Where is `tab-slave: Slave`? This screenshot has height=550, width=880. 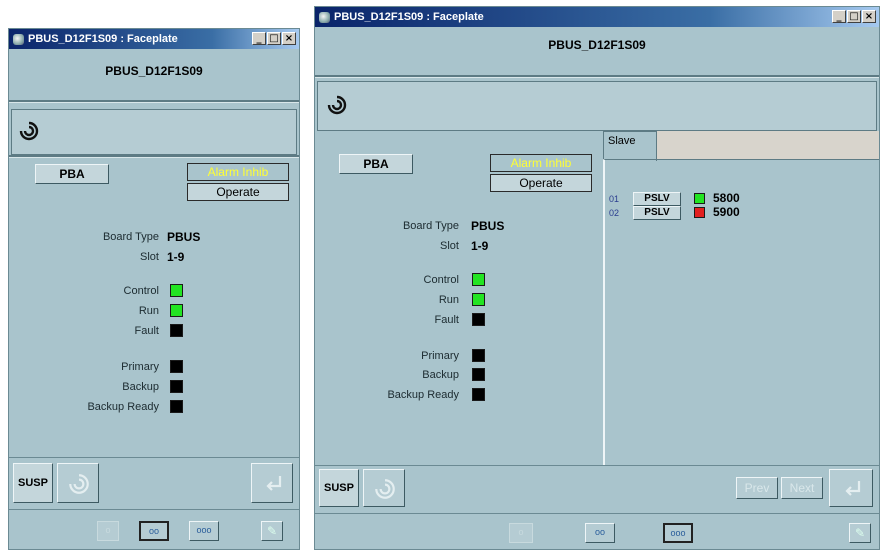 tab-slave: Slave is located at coordinates (630, 146).